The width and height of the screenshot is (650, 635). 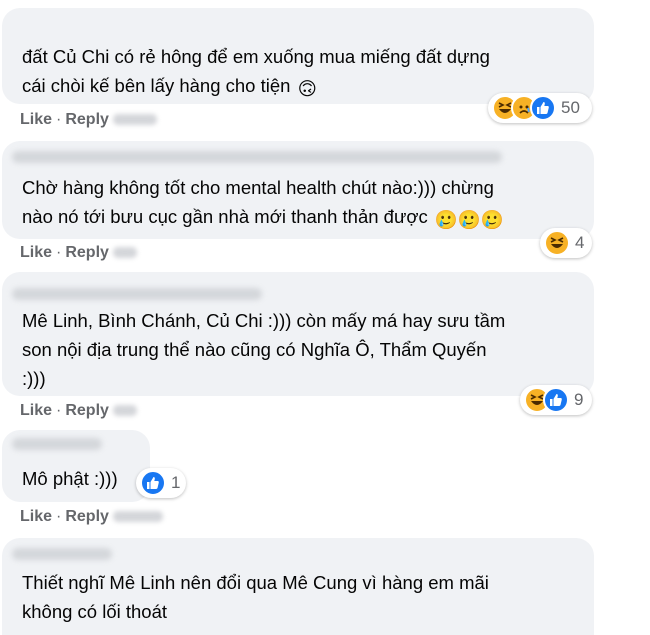 I want to click on reaction-count: 1, so click(x=176, y=482).